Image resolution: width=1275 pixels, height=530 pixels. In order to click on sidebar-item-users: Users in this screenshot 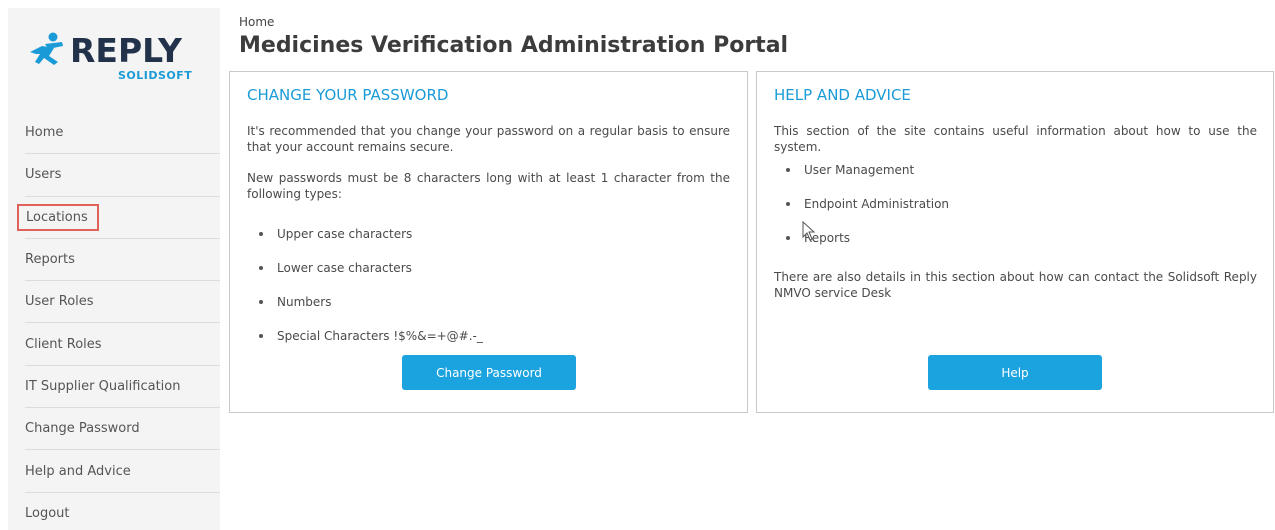, I will do `click(122, 175)`.